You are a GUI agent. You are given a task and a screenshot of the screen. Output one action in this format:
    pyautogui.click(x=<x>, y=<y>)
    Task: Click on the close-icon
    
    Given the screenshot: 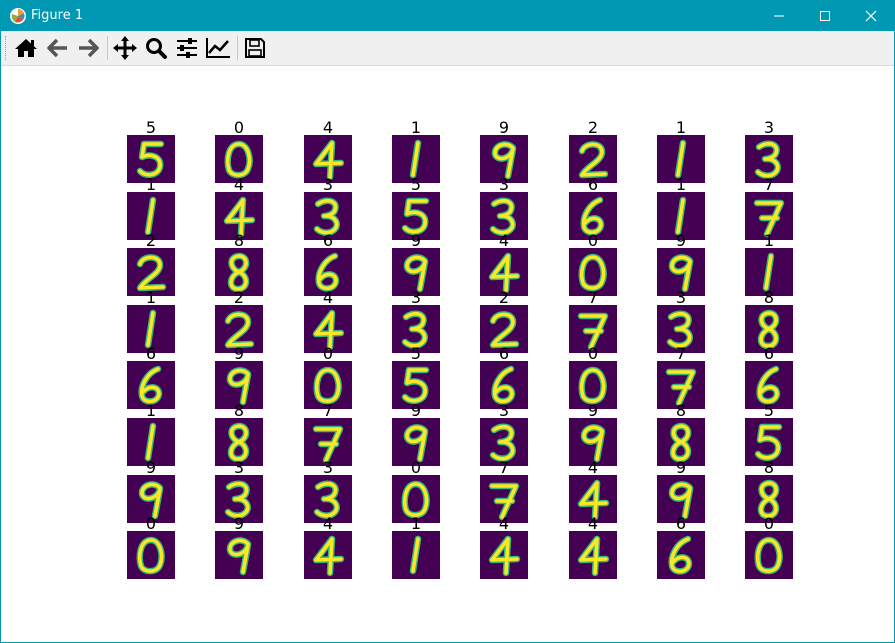 What is the action you would take?
    pyautogui.click(x=871, y=16)
    